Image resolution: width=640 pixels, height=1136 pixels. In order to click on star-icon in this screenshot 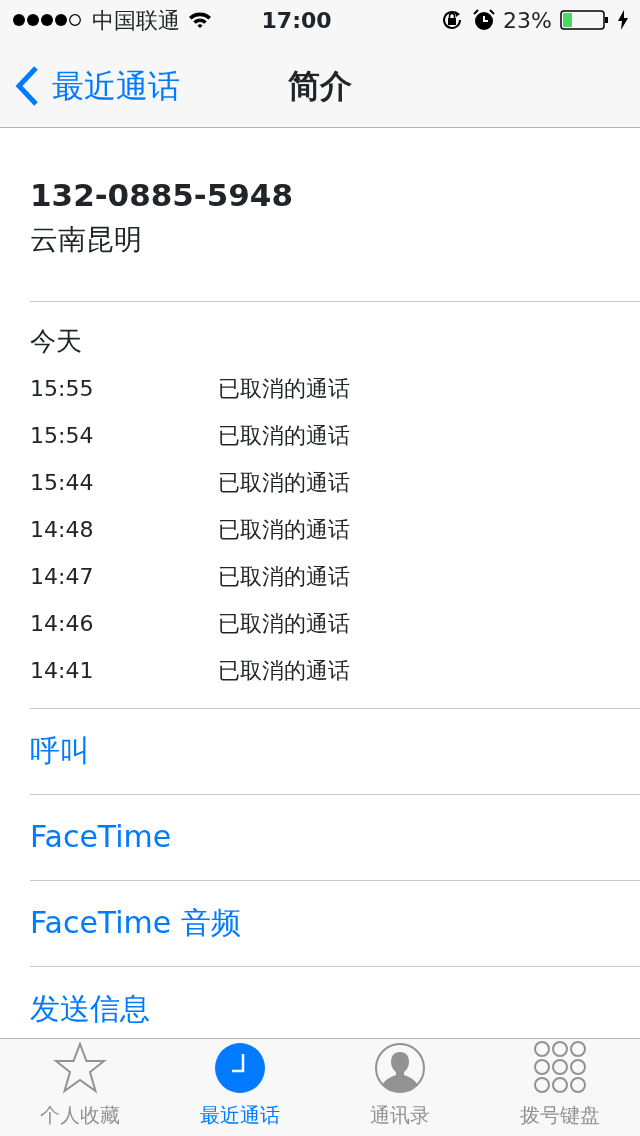, I will do `click(80, 1068)`.